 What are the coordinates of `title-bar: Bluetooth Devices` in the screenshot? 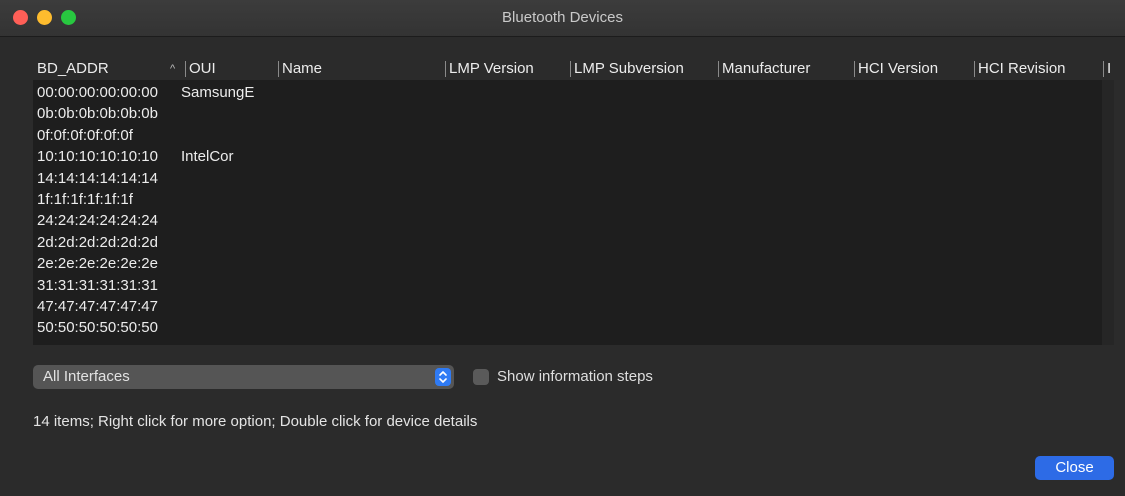 It's located at (562, 18).